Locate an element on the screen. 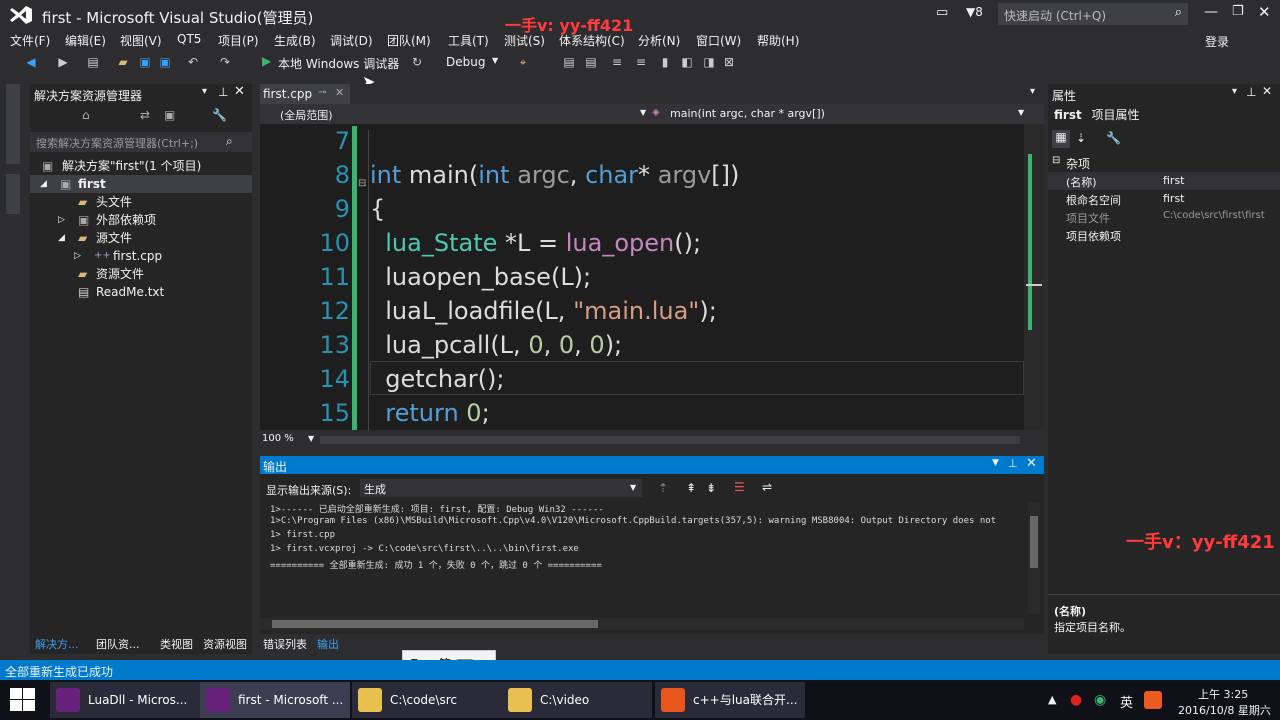  panel-menu-icon: ▼ is located at coordinates (995, 463).